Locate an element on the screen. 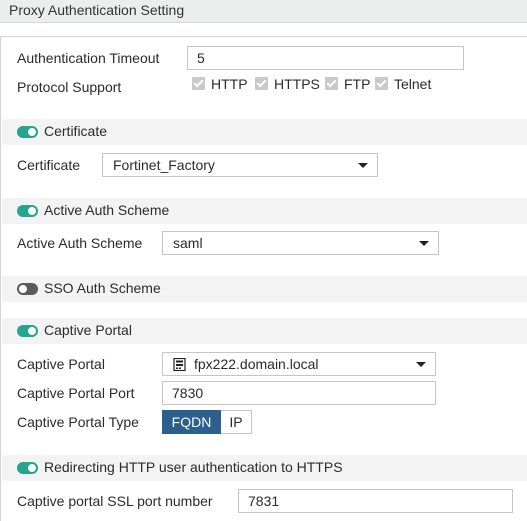 This screenshot has height=521, width=527. certificate-label: Certificate is located at coordinates (49, 165).